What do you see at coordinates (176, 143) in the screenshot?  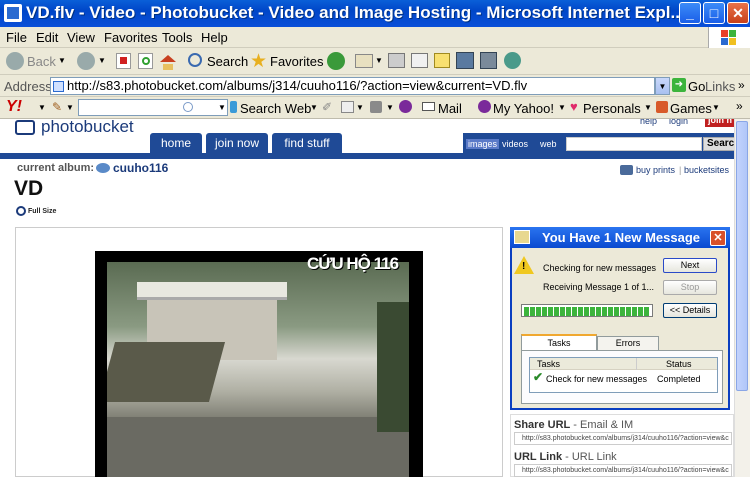 I see `tab-home: home` at bounding box center [176, 143].